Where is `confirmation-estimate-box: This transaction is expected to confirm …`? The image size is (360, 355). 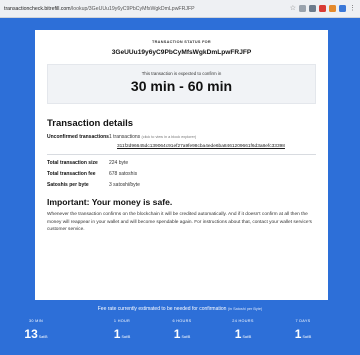 confirmation-estimate-box: This transaction is expected to confirm … is located at coordinates (181, 84).